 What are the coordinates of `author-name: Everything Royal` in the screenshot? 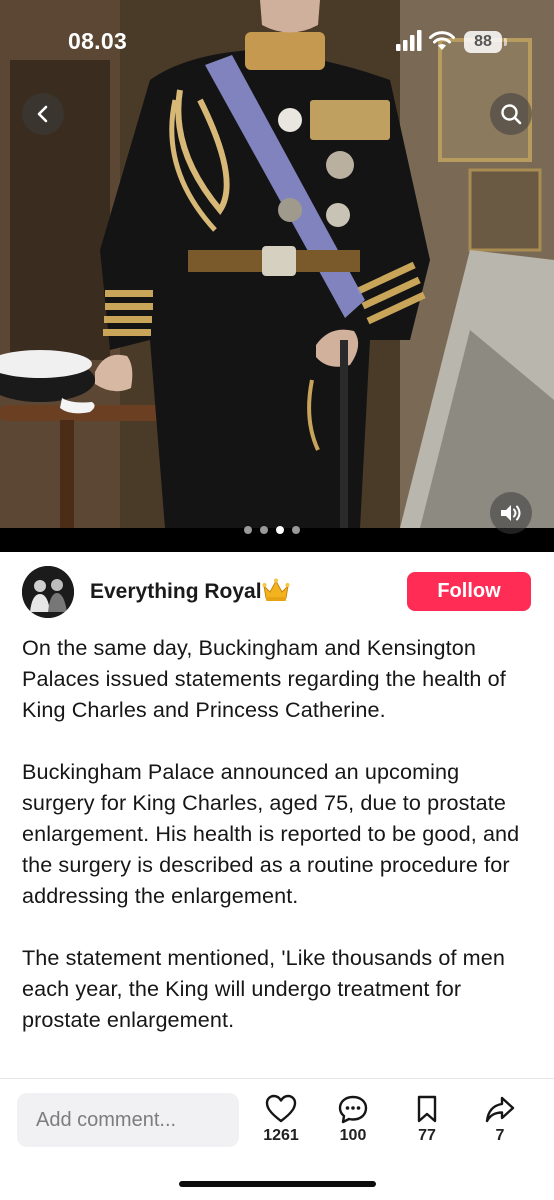 It's located at (176, 592).